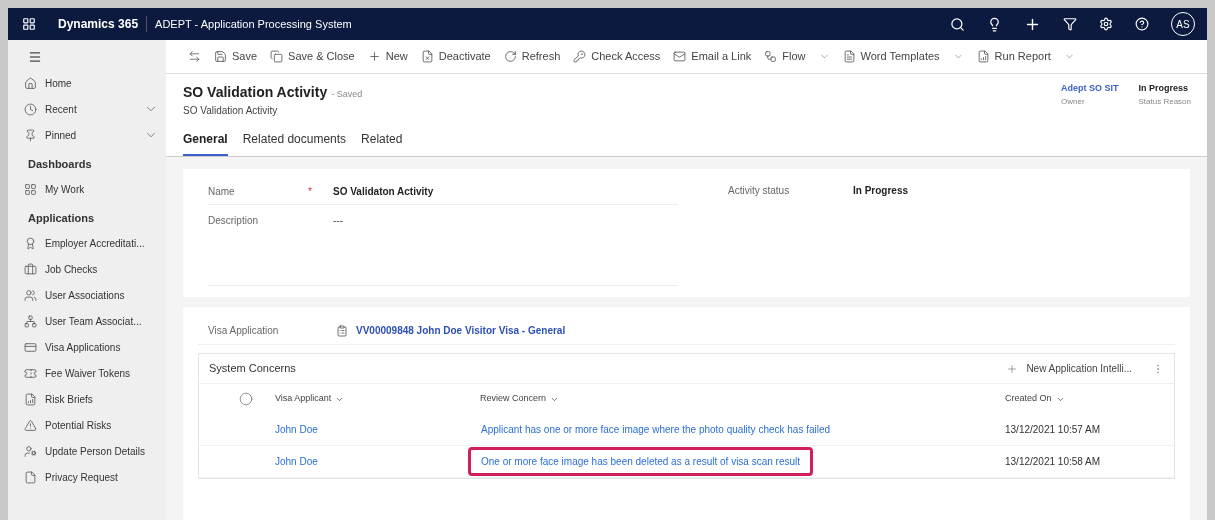 The width and height of the screenshot is (1215, 520). What do you see at coordinates (87, 83) in the screenshot?
I see `nav-item: Home` at bounding box center [87, 83].